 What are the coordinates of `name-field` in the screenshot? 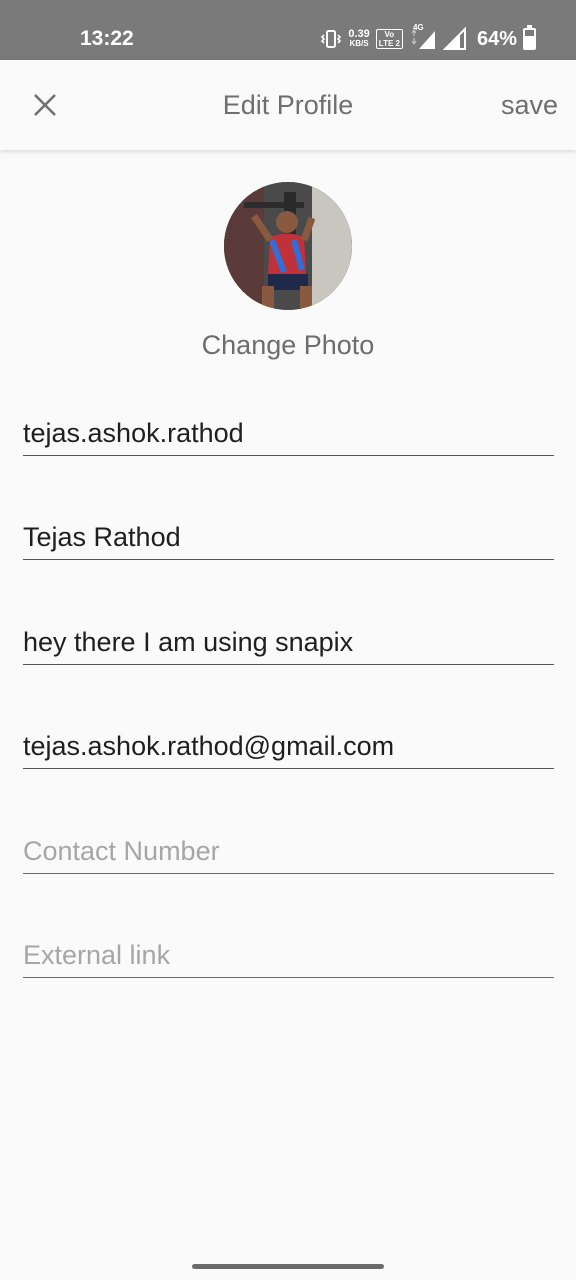 It's located at (288, 538).